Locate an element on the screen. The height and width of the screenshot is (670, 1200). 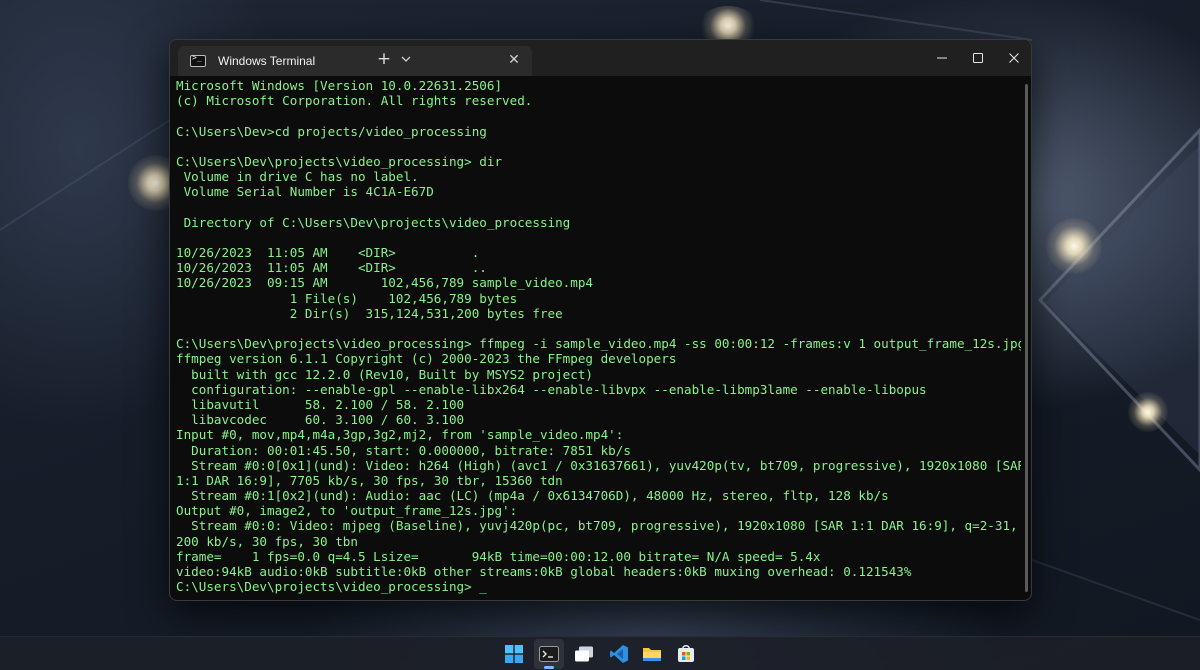
minimize-button is located at coordinates (942, 58).